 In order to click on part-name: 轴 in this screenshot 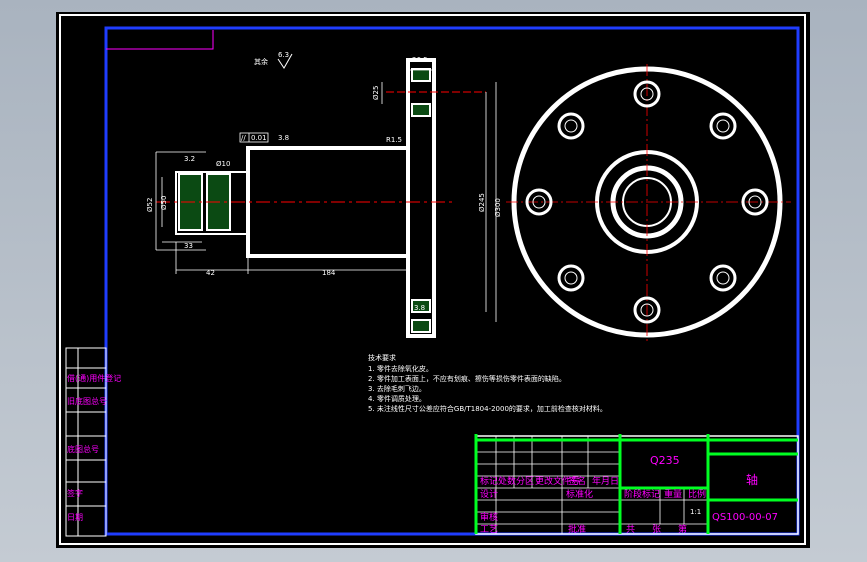, I will do `click(752, 479)`.